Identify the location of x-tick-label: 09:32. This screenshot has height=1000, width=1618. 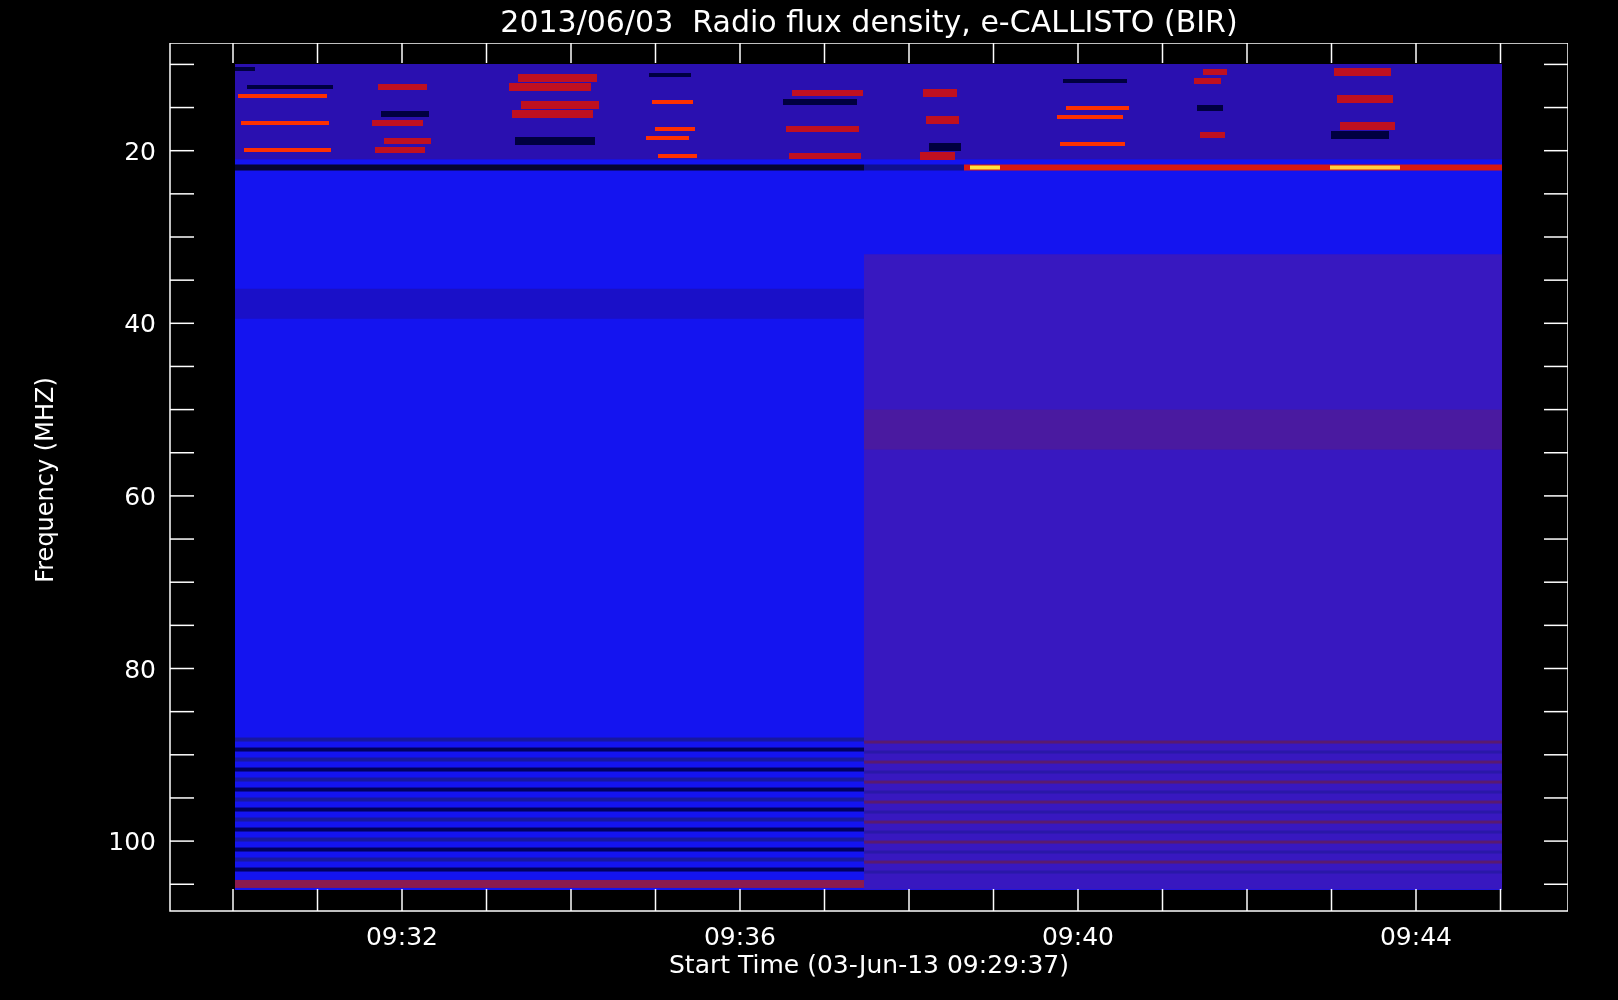
(402, 936).